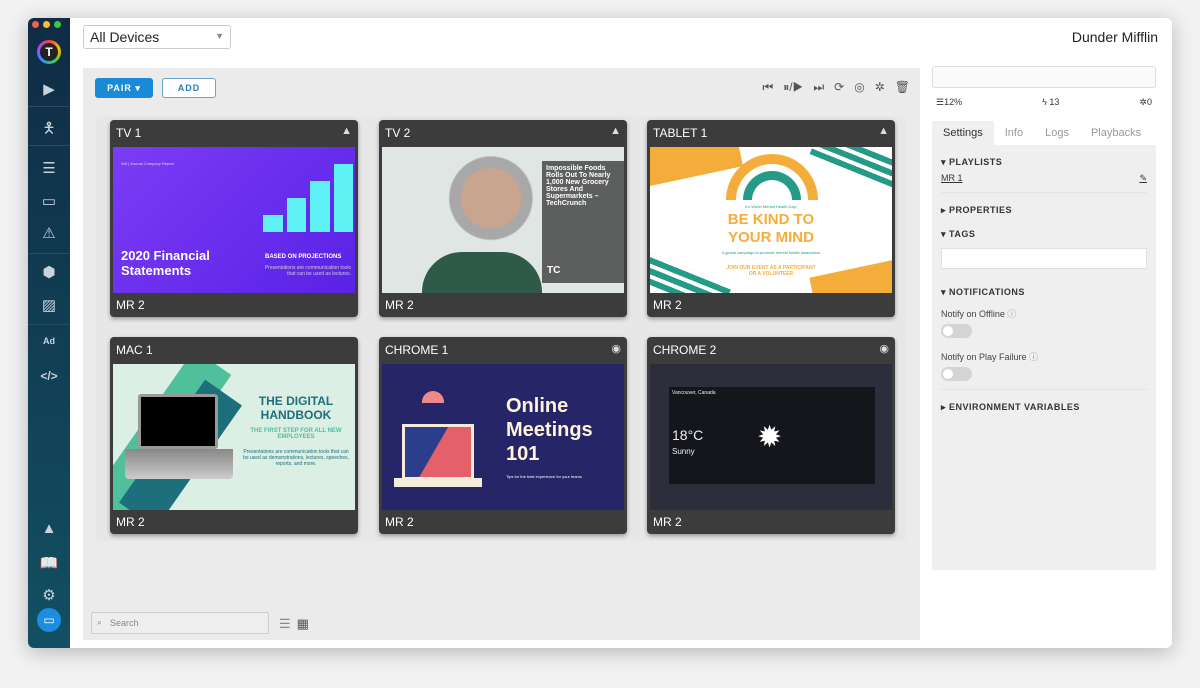 The width and height of the screenshot is (1200, 688). I want to click on search-icon: ⌕, so click(100, 622).